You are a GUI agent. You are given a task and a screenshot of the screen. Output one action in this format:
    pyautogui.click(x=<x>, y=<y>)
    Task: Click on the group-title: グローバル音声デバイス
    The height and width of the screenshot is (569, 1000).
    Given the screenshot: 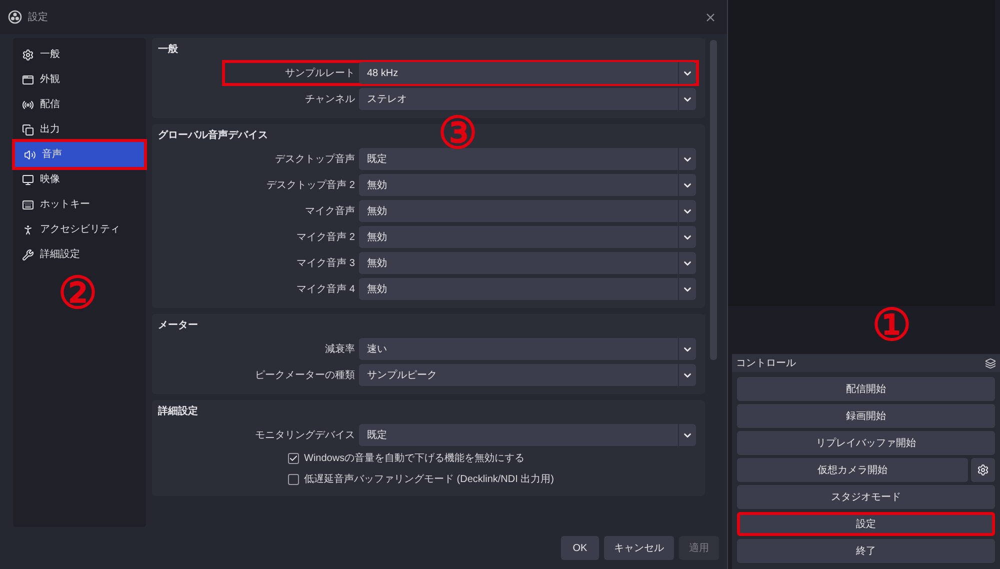 What is the action you would take?
    pyautogui.click(x=213, y=135)
    